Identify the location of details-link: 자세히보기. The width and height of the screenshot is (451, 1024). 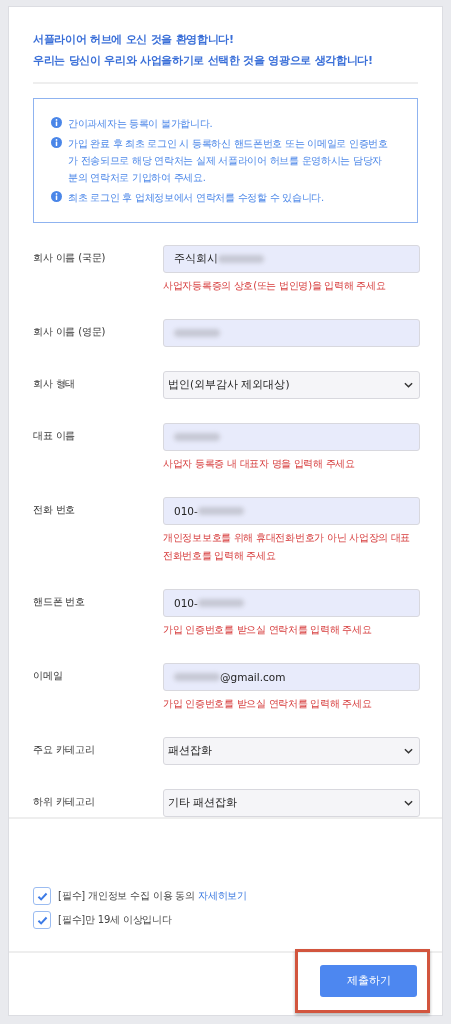
(222, 895).